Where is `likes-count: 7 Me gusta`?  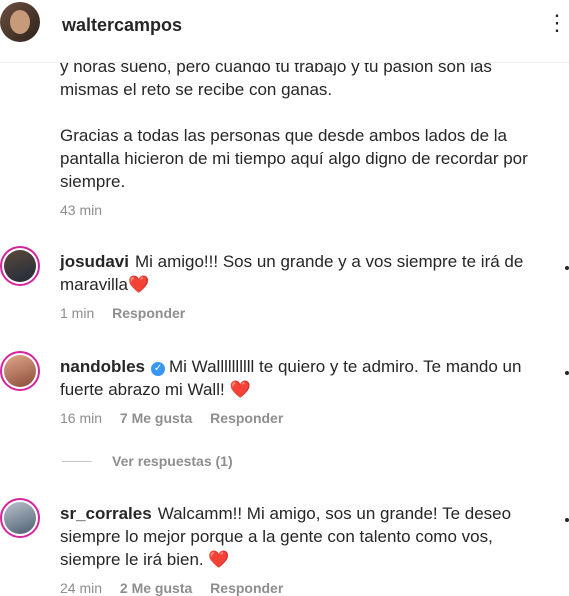 likes-count: 7 Me gusta is located at coordinates (156, 418).